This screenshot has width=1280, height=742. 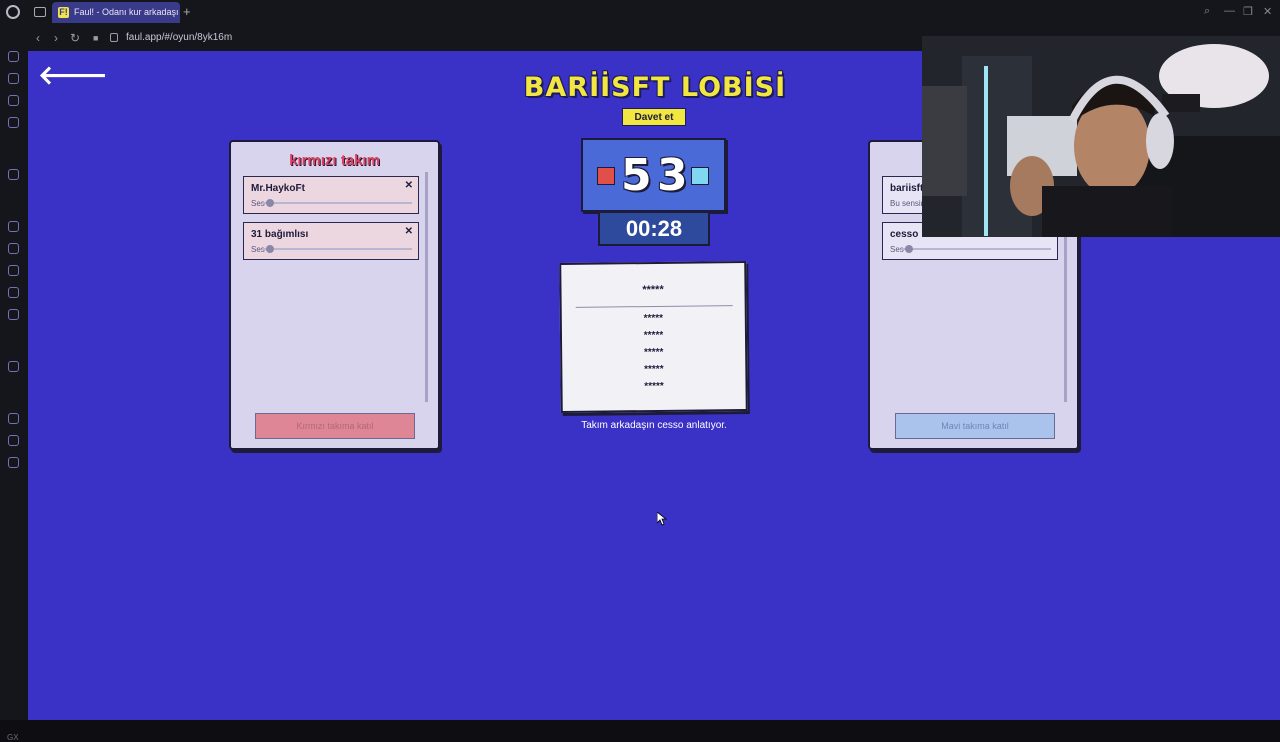 I want to click on join-blue-team-button: Mavi takıma katıl, so click(x=975, y=426).